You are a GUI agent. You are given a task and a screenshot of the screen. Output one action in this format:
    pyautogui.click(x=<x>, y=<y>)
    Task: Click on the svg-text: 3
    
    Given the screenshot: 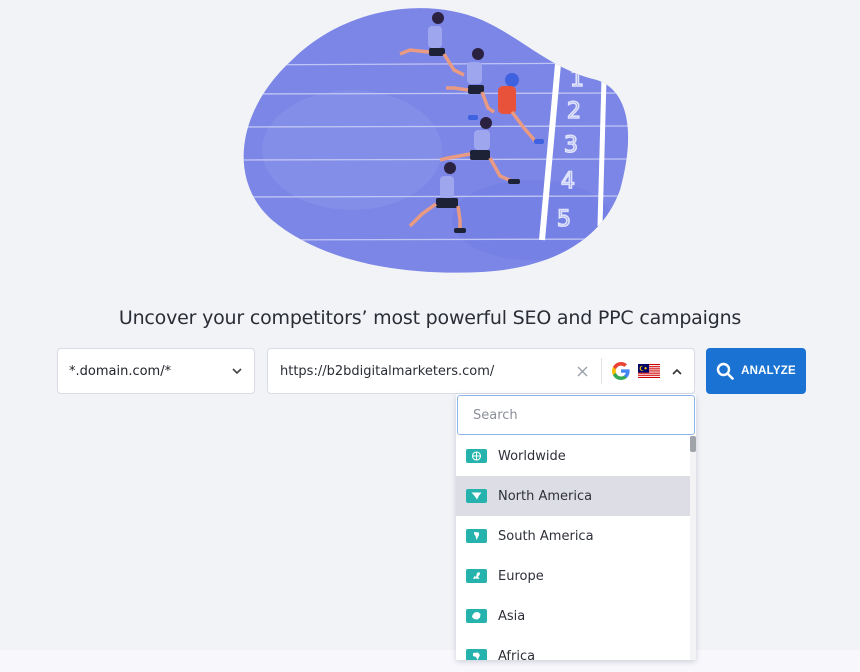 What is the action you would take?
    pyautogui.click(x=571, y=145)
    